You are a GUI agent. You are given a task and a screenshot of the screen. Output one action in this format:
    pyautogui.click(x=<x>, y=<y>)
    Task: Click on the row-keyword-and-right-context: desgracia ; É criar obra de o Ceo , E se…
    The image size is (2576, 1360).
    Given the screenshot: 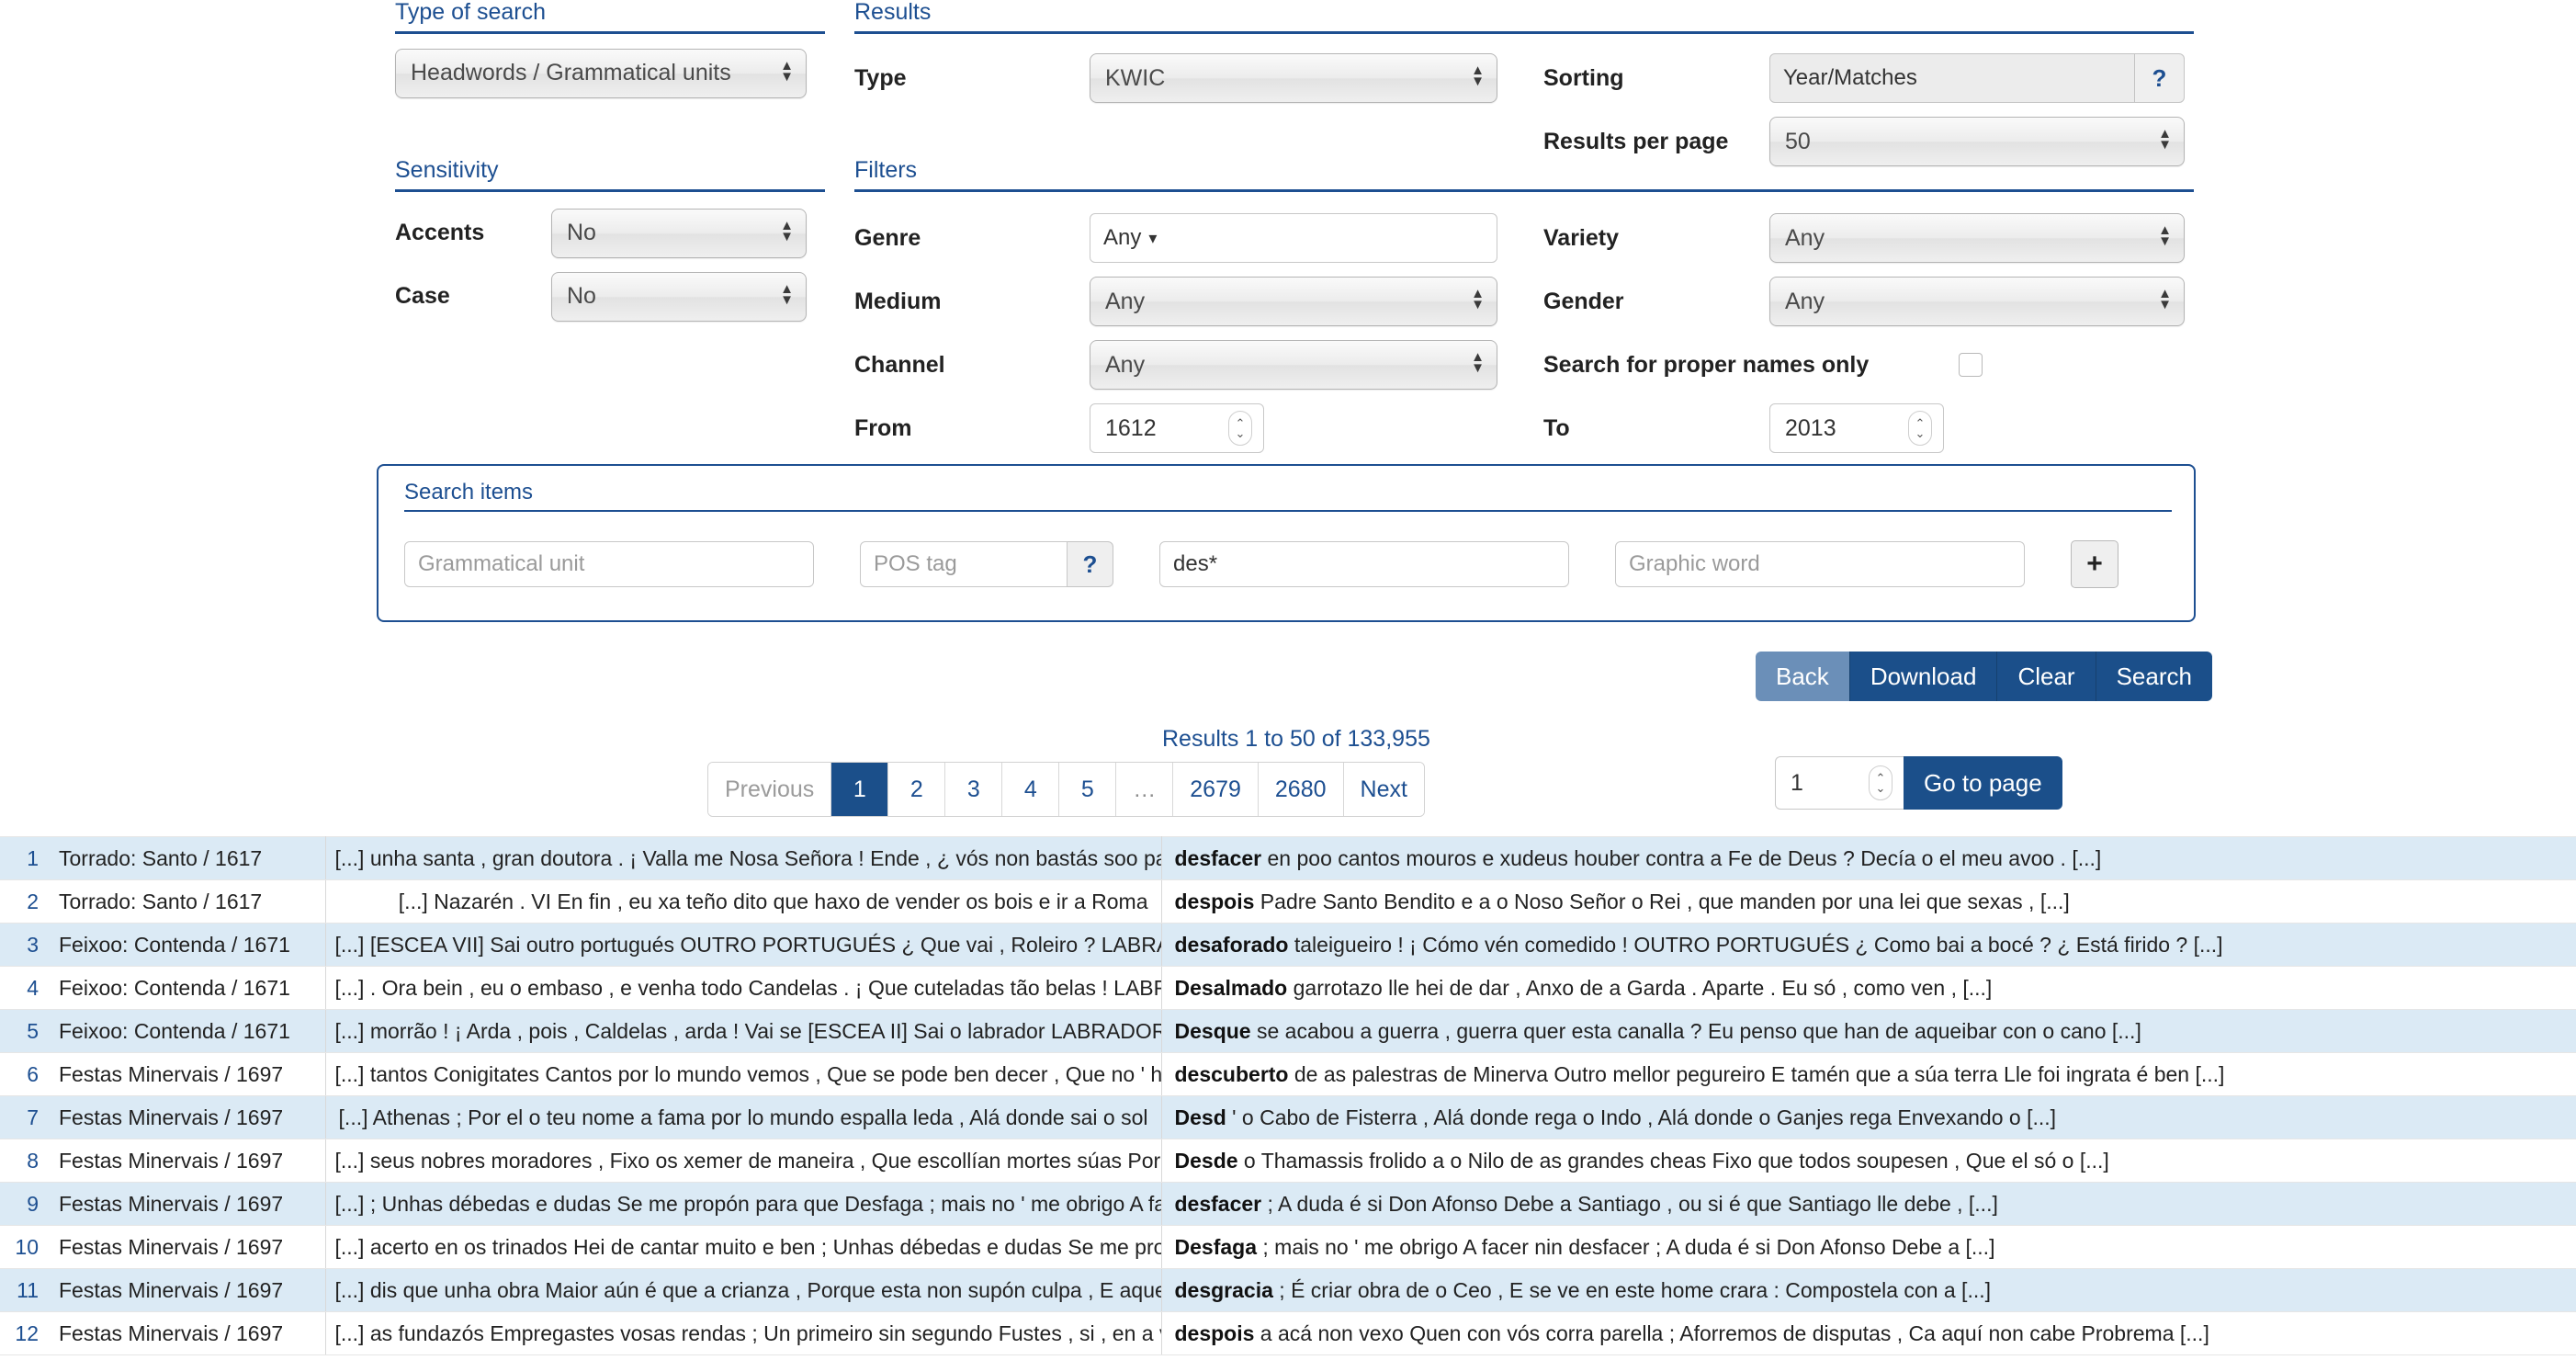 What is the action you would take?
    pyautogui.click(x=1868, y=1290)
    